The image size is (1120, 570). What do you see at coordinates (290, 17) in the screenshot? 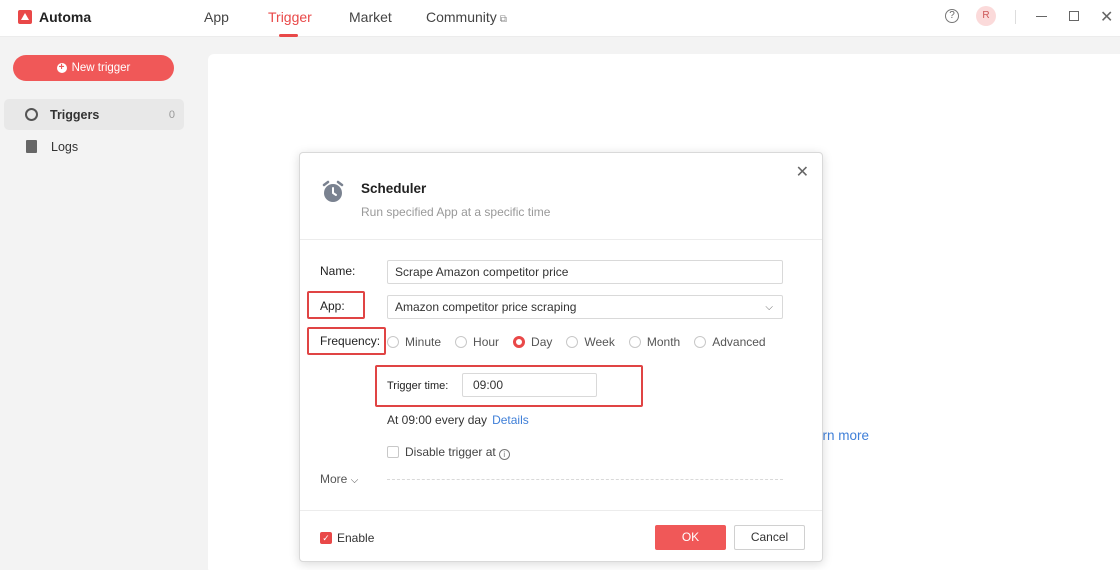
I see `tab-trigger: Trigger` at bounding box center [290, 17].